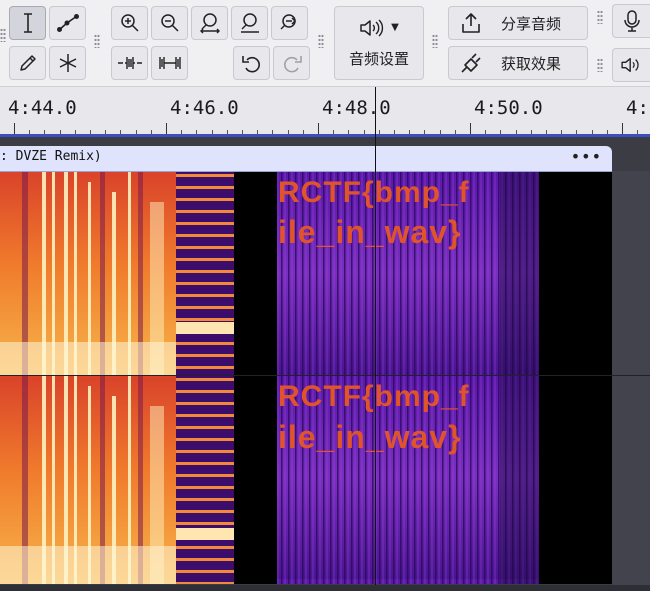  What do you see at coordinates (395, 27) in the screenshot?
I see `chevron-down-icon: ▼` at bounding box center [395, 27].